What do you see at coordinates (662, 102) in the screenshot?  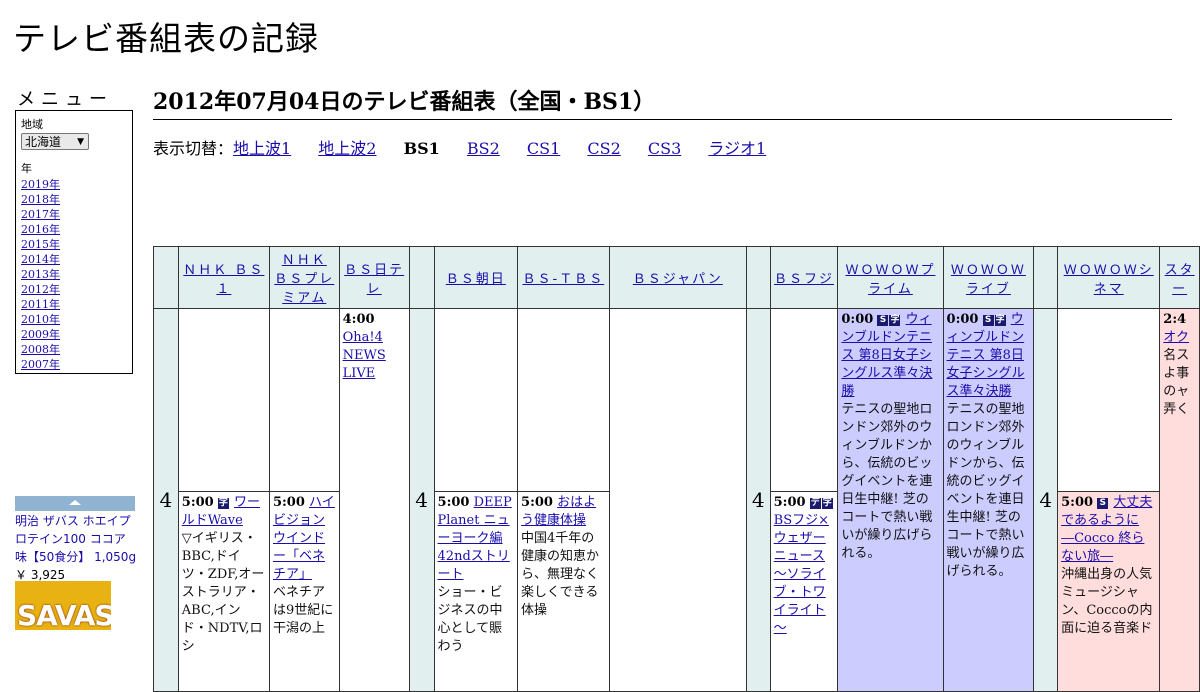 I see `page-heading: 2012年07月04日のテレビ番組表（全国・BS1）` at bounding box center [662, 102].